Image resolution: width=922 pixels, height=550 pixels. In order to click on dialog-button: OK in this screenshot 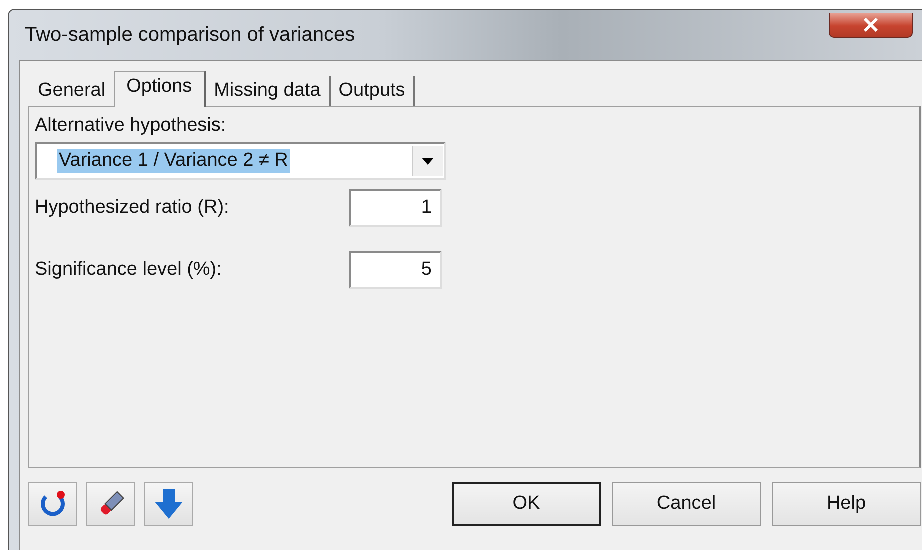, I will do `click(526, 504)`.